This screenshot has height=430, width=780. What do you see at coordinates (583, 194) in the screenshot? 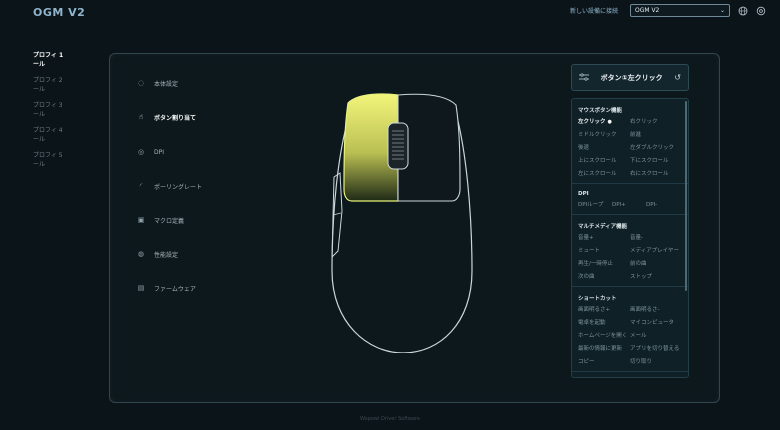
I see `section-title: DPI` at bounding box center [583, 194].